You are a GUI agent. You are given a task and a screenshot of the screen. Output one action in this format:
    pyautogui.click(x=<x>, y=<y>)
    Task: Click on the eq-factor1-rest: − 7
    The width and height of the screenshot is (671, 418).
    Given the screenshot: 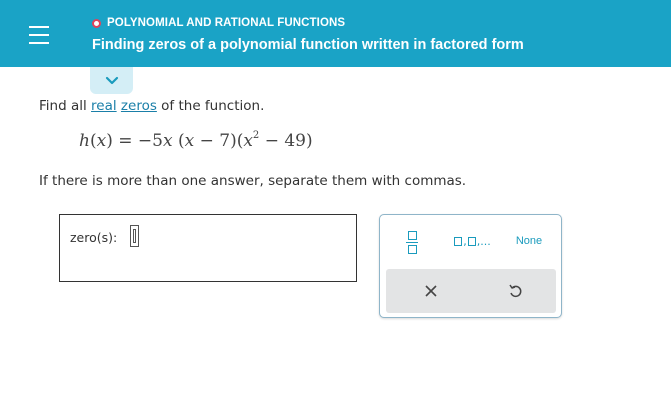 What is the action you would take?
    pyautogui.click(x=212, y=141)
    